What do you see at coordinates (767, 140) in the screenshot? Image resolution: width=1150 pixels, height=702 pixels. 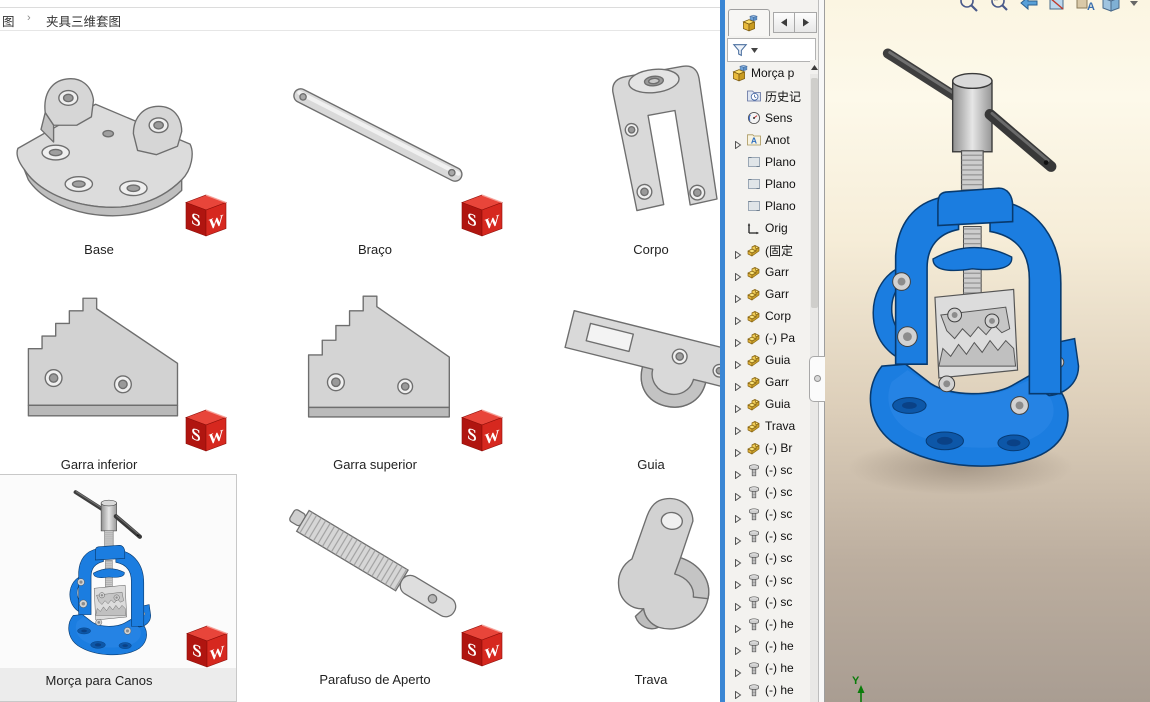 I see `tree-item-2: A Anot` at bounding box center [767, 140].